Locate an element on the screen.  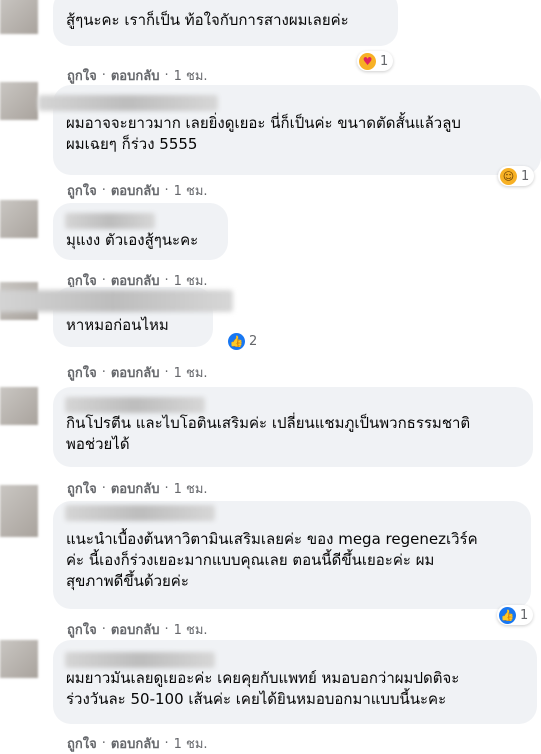
comment-bubble: หาหมอก่อนไหม is located at coordinates (116, 317).